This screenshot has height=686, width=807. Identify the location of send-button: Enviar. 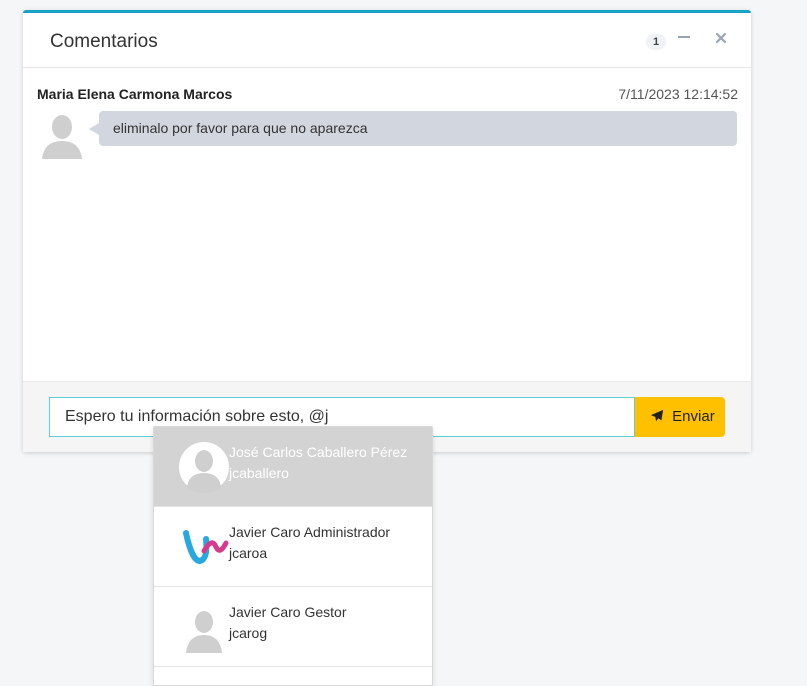
(680, 417).